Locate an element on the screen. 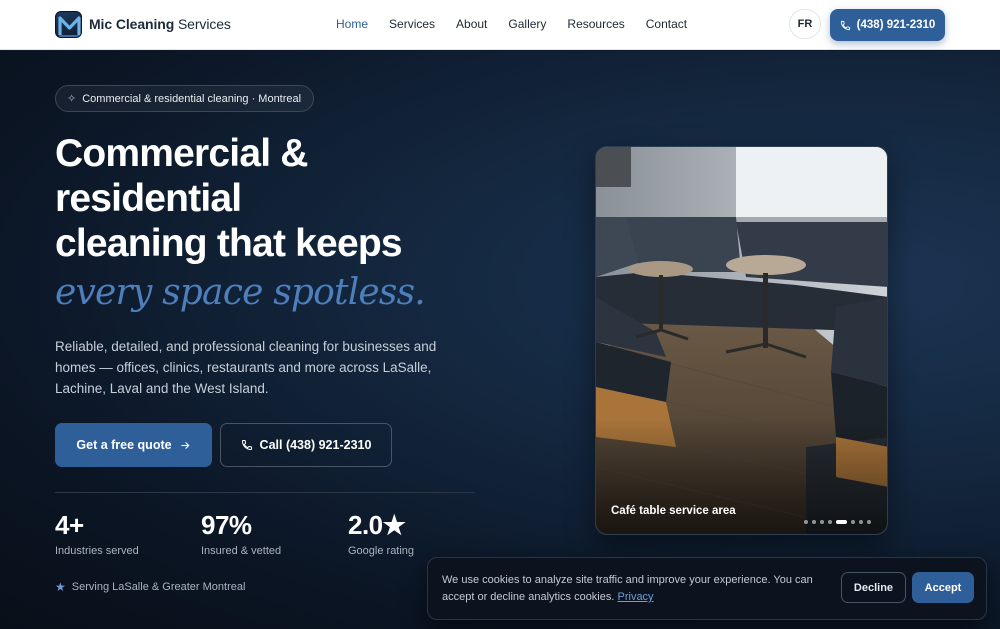 Image resolution: width=1000 pixels, height=629 pixels. stats-divider is located at coordinates (265, 492).